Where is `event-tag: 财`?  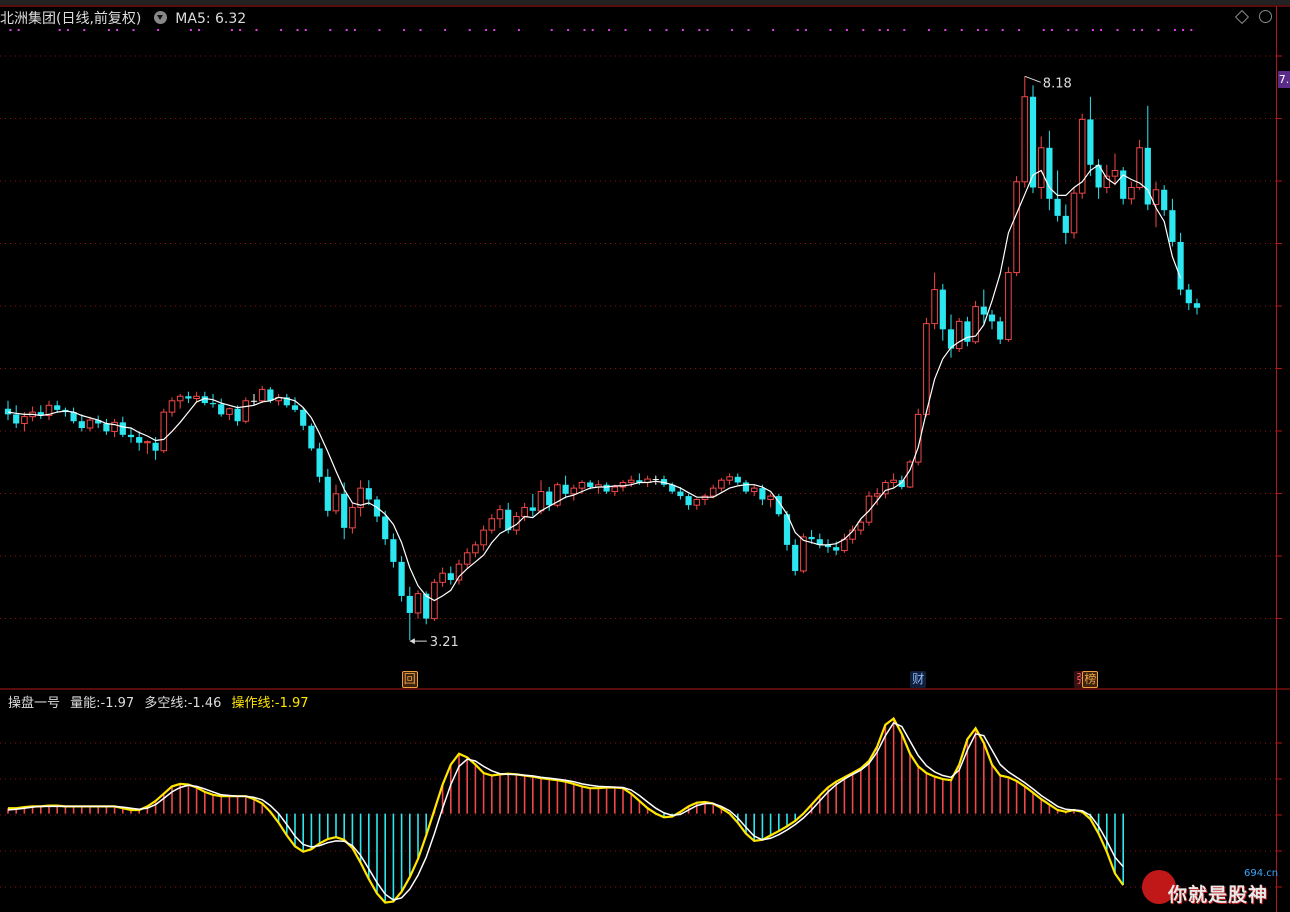
event-tag: 财 is located at coordinates (918, 679).